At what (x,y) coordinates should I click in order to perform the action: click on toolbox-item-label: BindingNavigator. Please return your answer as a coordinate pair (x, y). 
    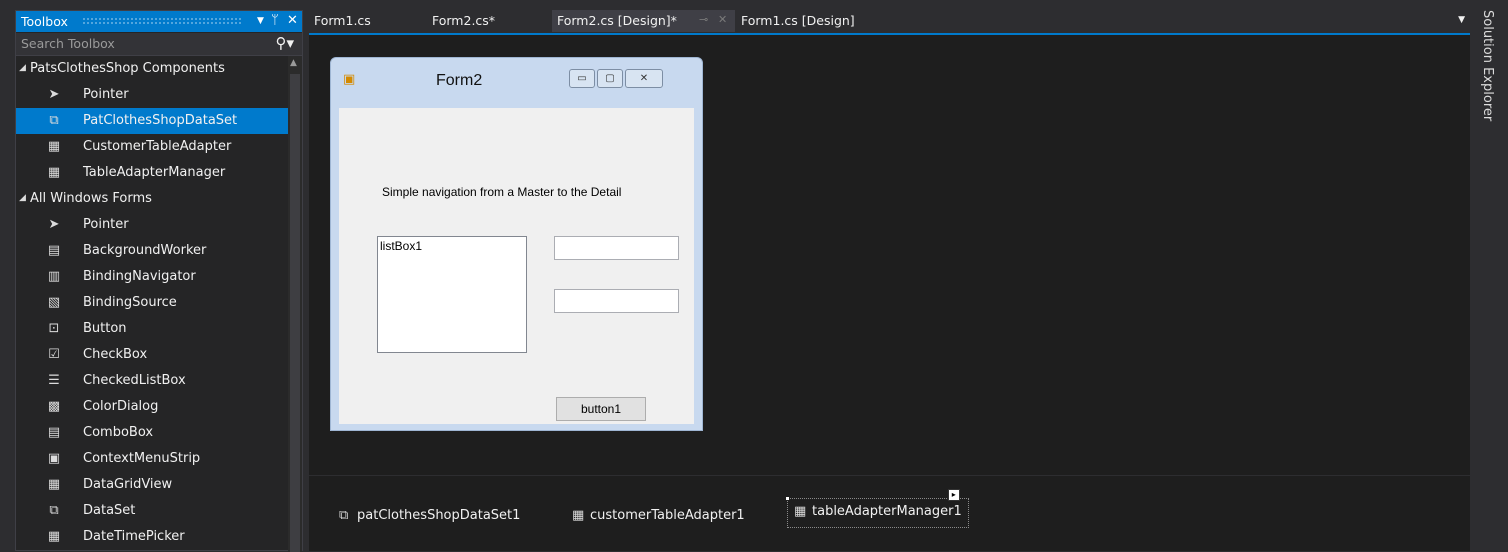
    Looking at the image, I should click on (139, 276).